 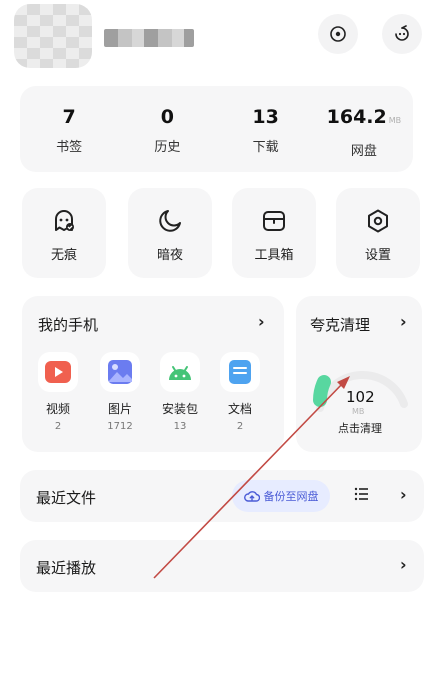 I want to click on annotation-arrow, so click(x=251, y=477).